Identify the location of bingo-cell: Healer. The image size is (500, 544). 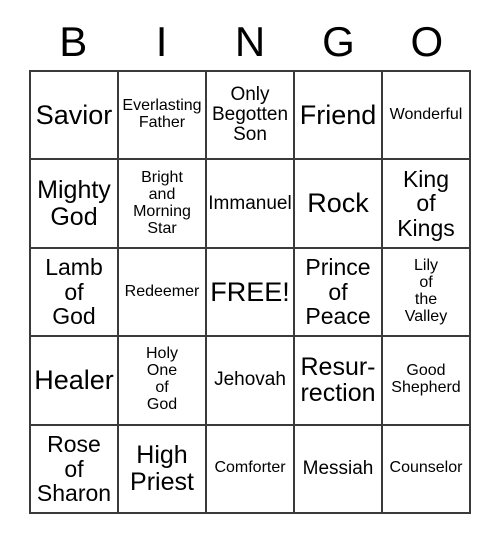
(75, 381).